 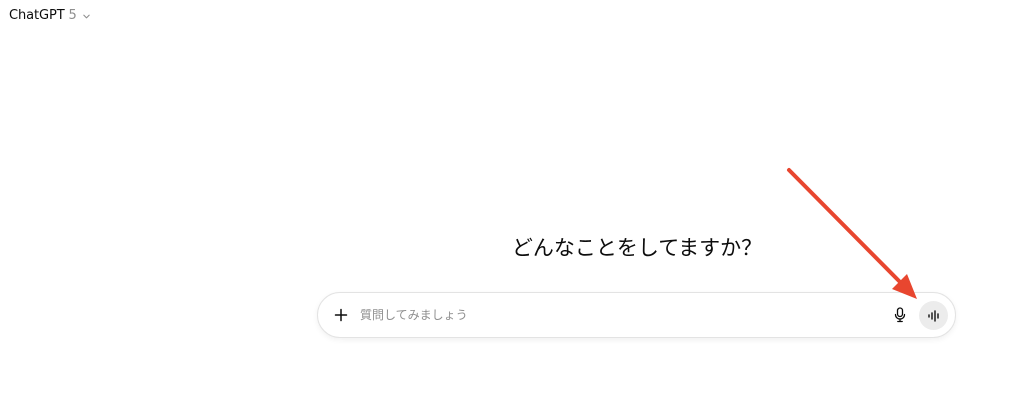 What do you see at coordinates (86, 16) in the screenshot?
I see `chevron-down-icon` at bounding box center [86, 16].